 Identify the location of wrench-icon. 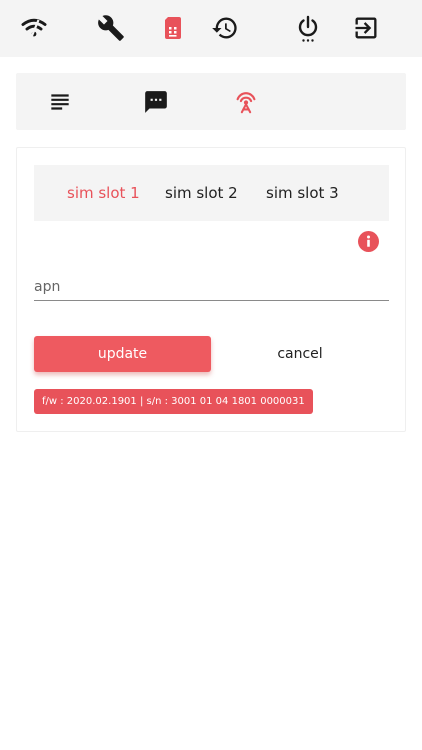
(111, 28).